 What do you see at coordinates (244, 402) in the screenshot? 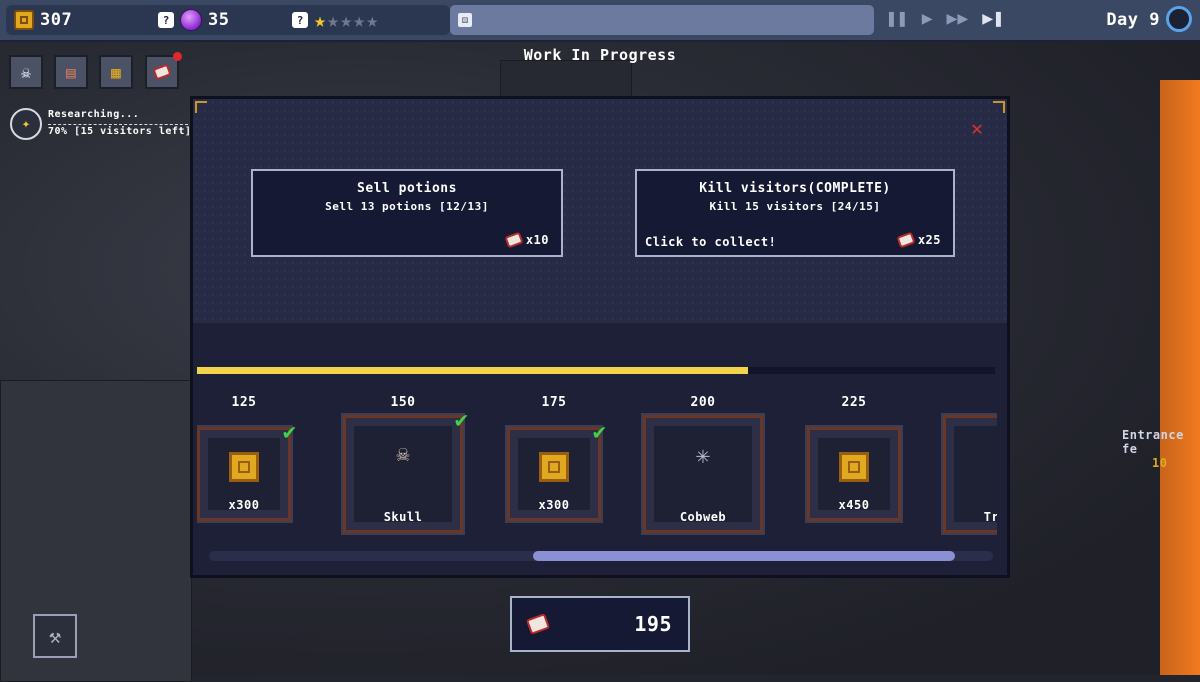
I see `milestone-threshold: 125` at bounding box center [244, 402].